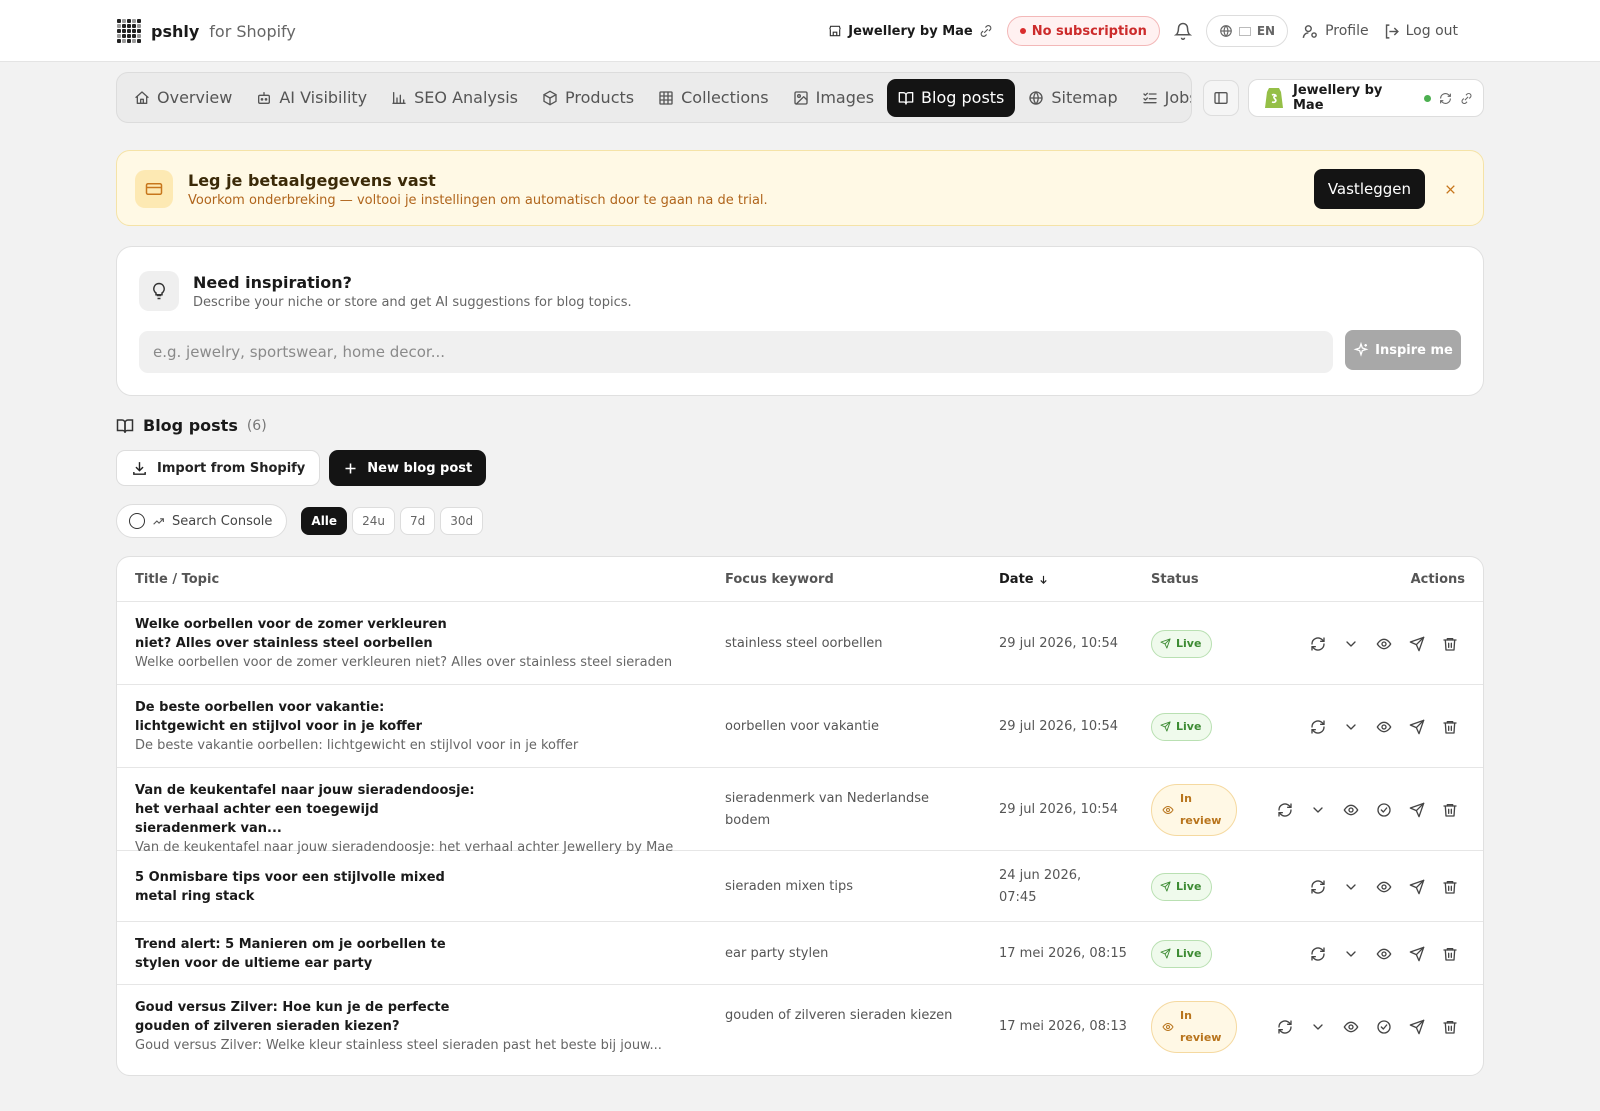  I want to click on send-icon, so click(1417, 954).